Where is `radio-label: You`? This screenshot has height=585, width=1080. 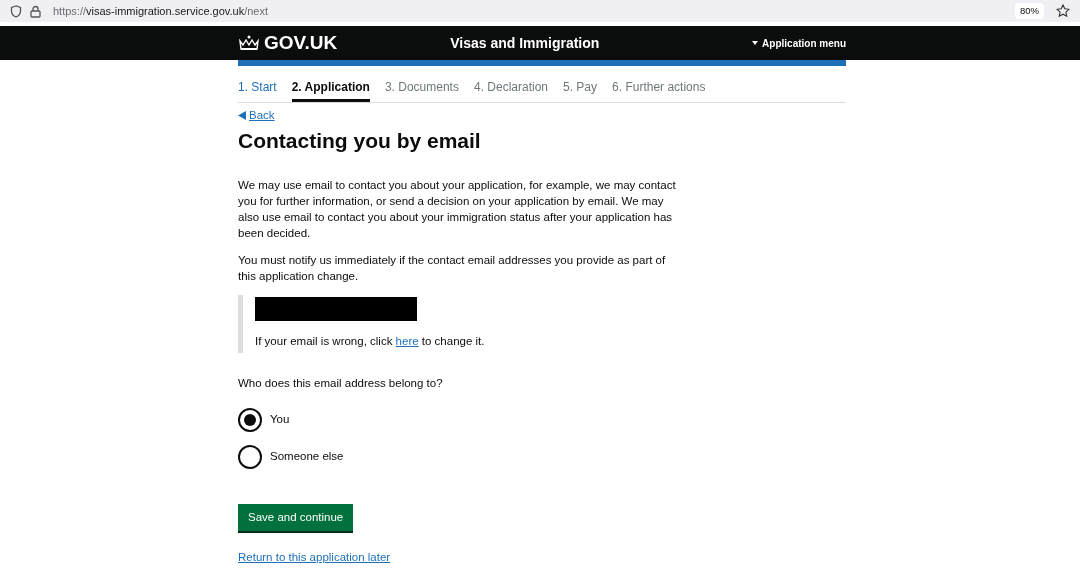 radio-label: You is located at coordinates (280, 420).